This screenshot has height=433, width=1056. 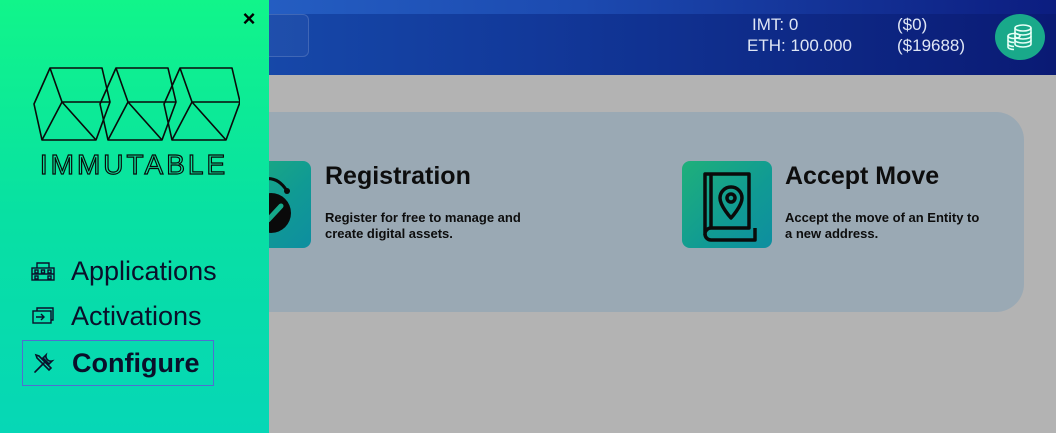 I want to click on coins-icon, so click(x=1019, y=37).